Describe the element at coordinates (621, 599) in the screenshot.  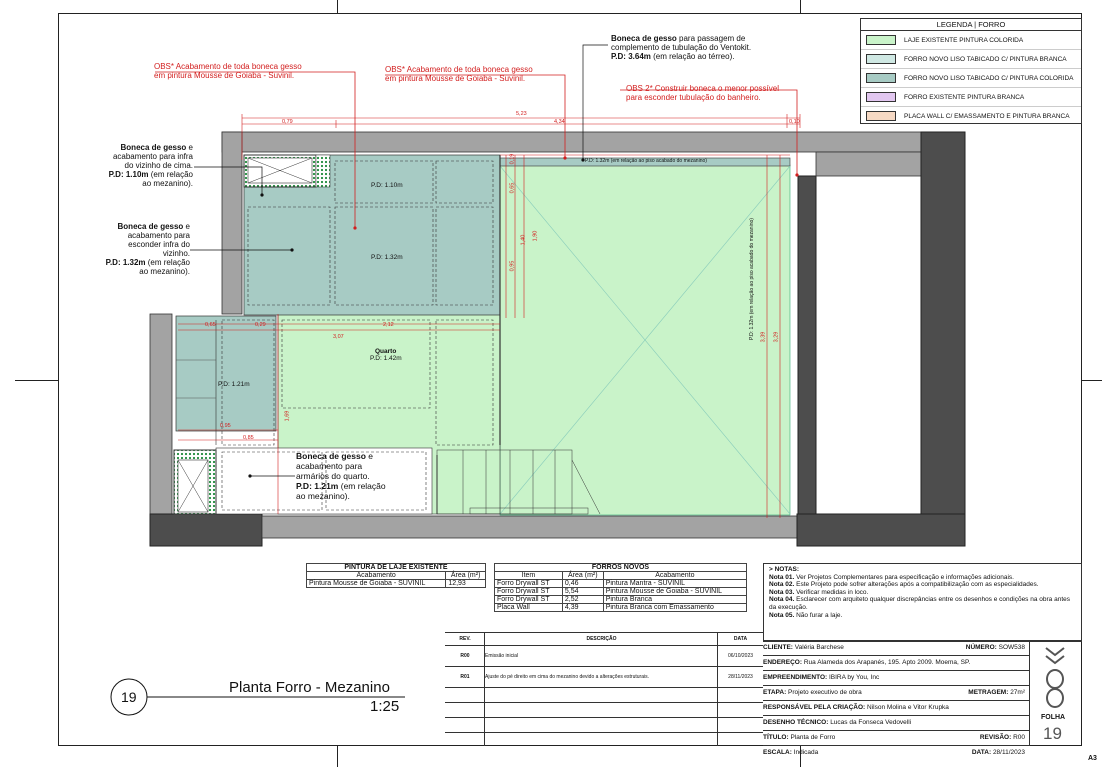
I see `table-row: Forro Drywall ST 2,52 Pintura Branca` at that location.